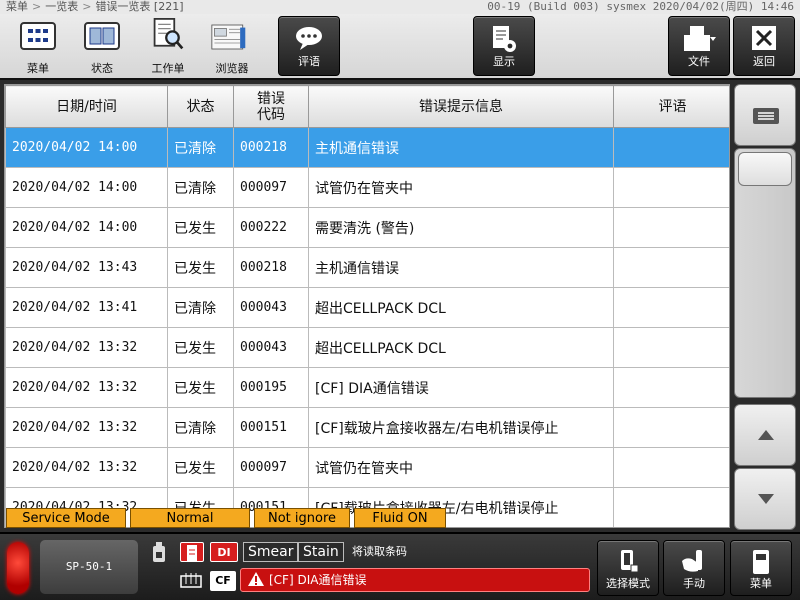 The image size is (800, 600). I want to click on close-icon, so click(764, 38).